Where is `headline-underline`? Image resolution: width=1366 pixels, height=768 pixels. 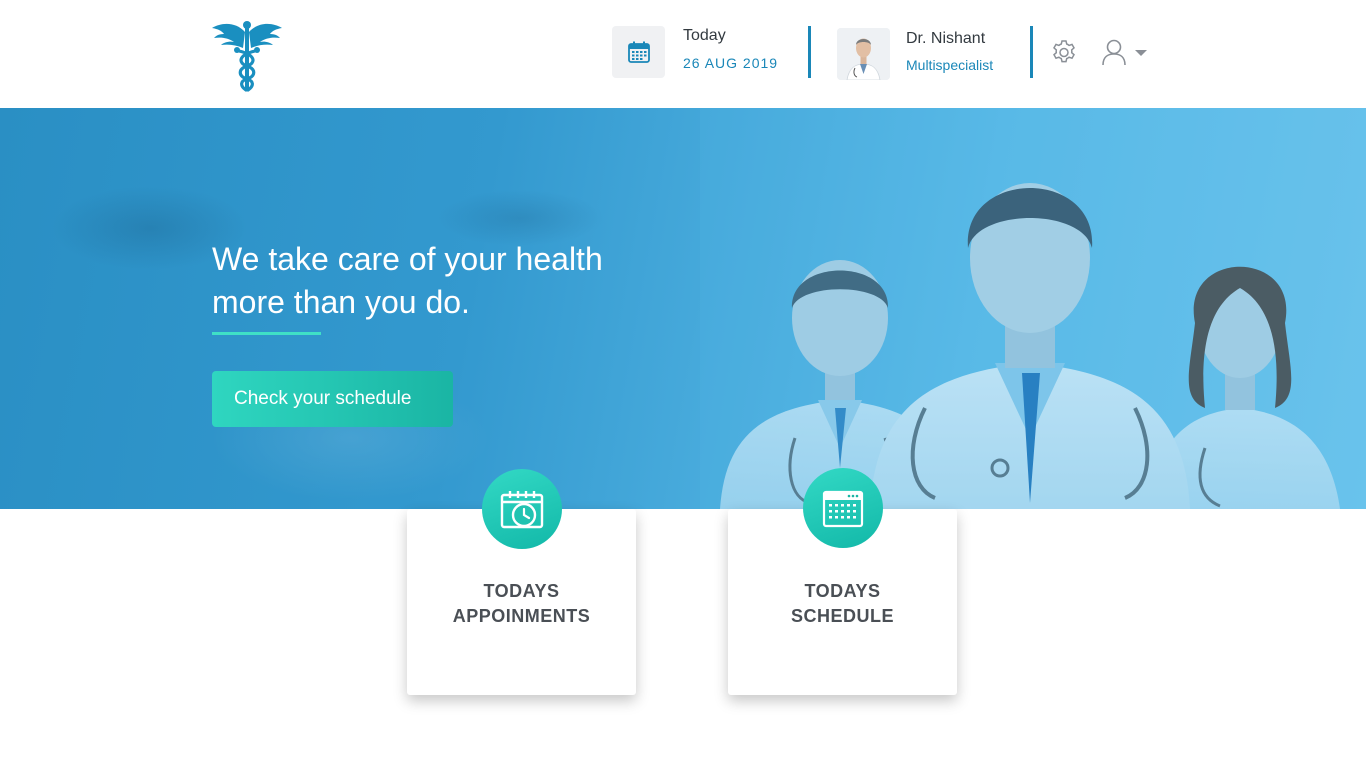
headline-underline is located at coordinates (266, 333).